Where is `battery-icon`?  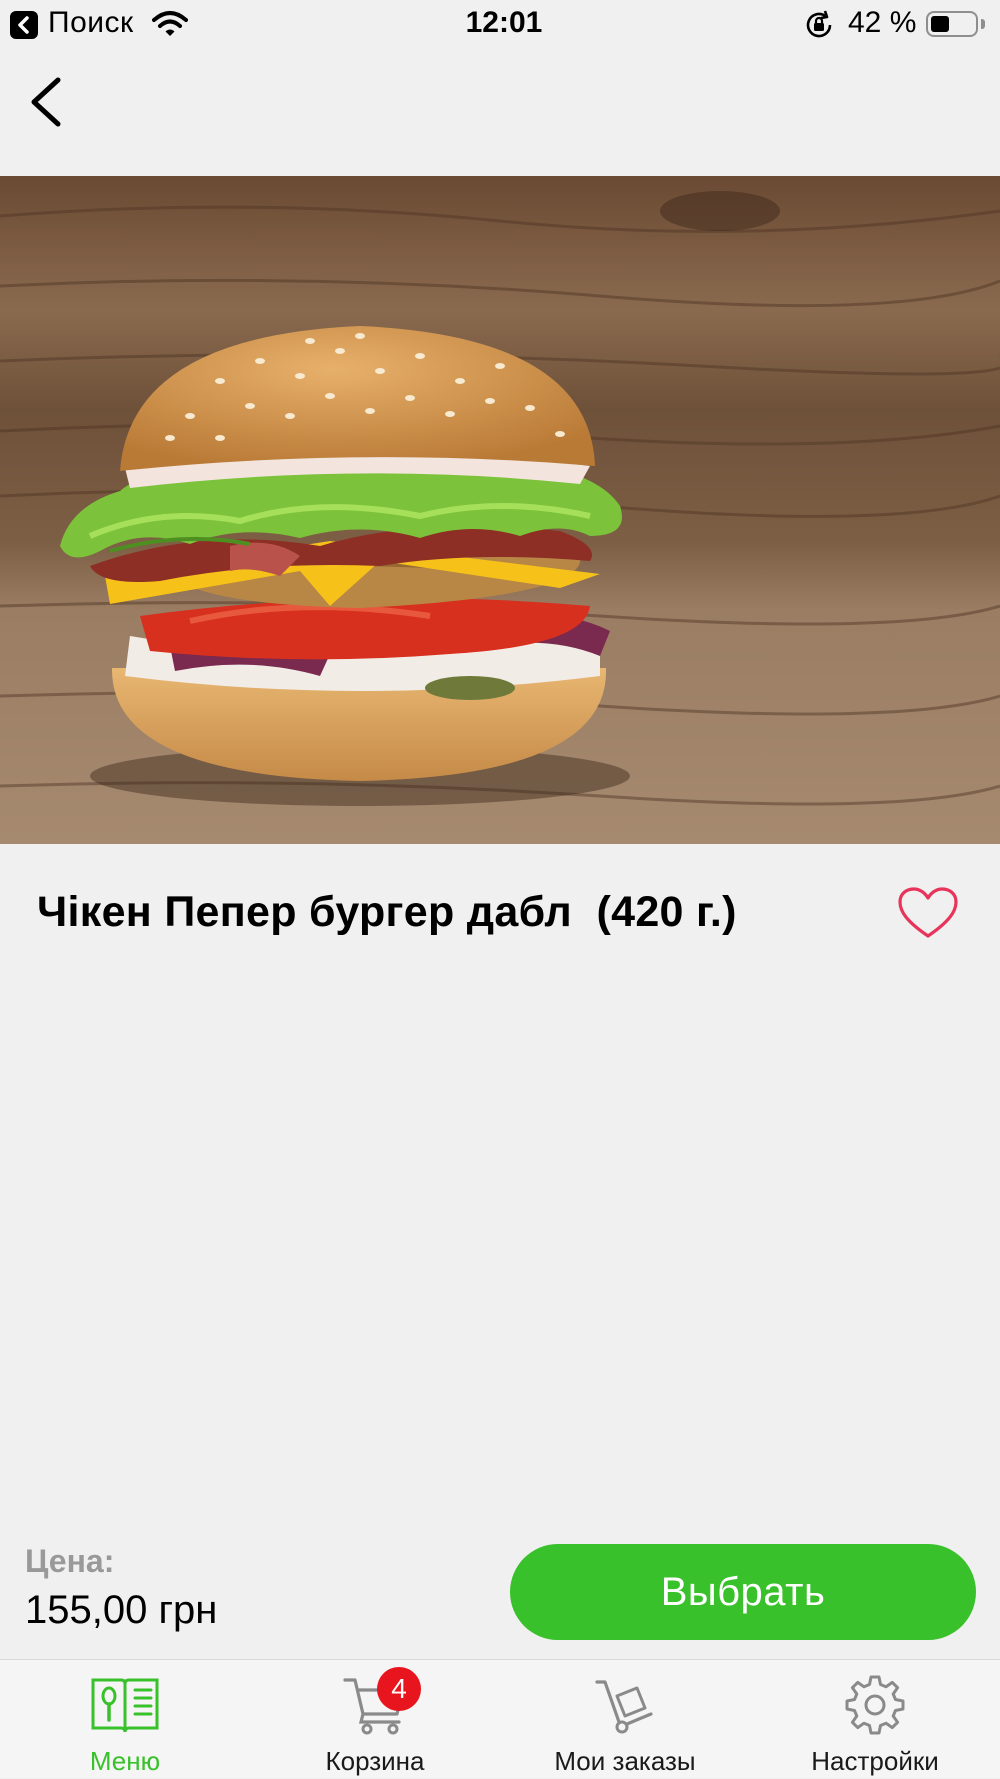 battery-icon is located at coordinates (952, 24).